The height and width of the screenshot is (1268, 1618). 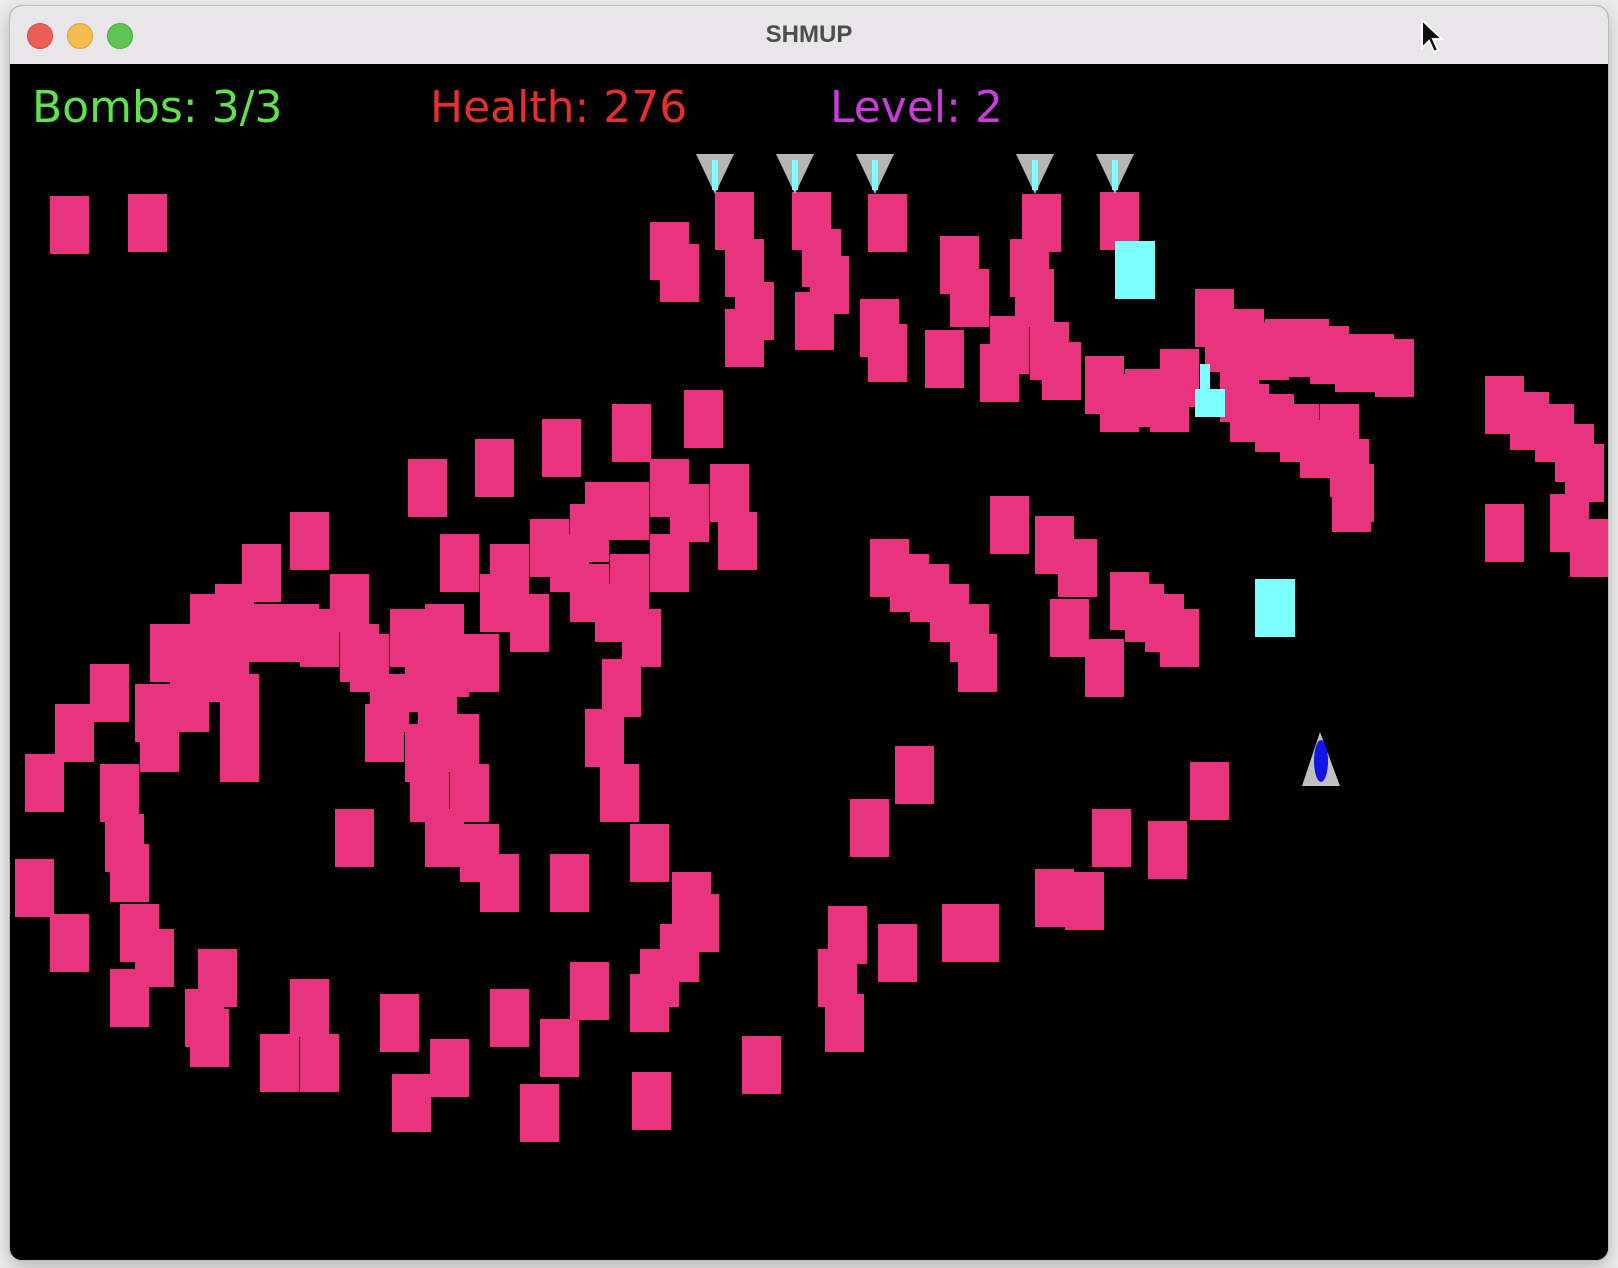 What do you see at coordinates (916, 107) in the screenshot?
I see `level-indicator: Level: 2` at bounding box center [916, 107].